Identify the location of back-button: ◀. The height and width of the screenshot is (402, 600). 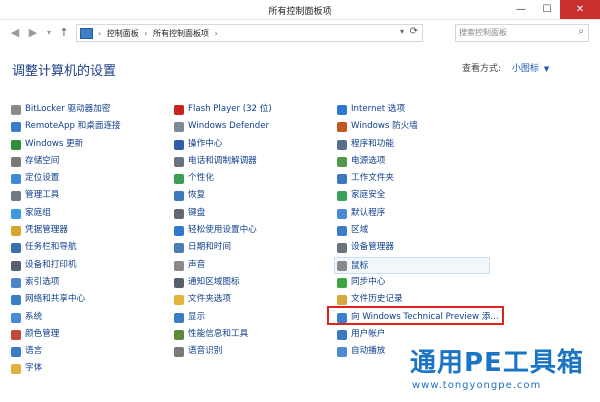
(15, 33).